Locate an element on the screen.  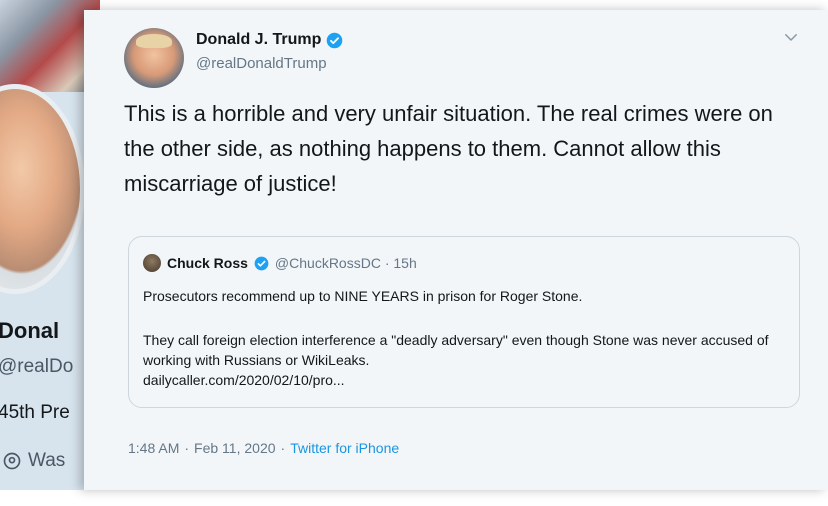
tweet-source-link: Twitter for iPhone is located at coordinates (344, 448).